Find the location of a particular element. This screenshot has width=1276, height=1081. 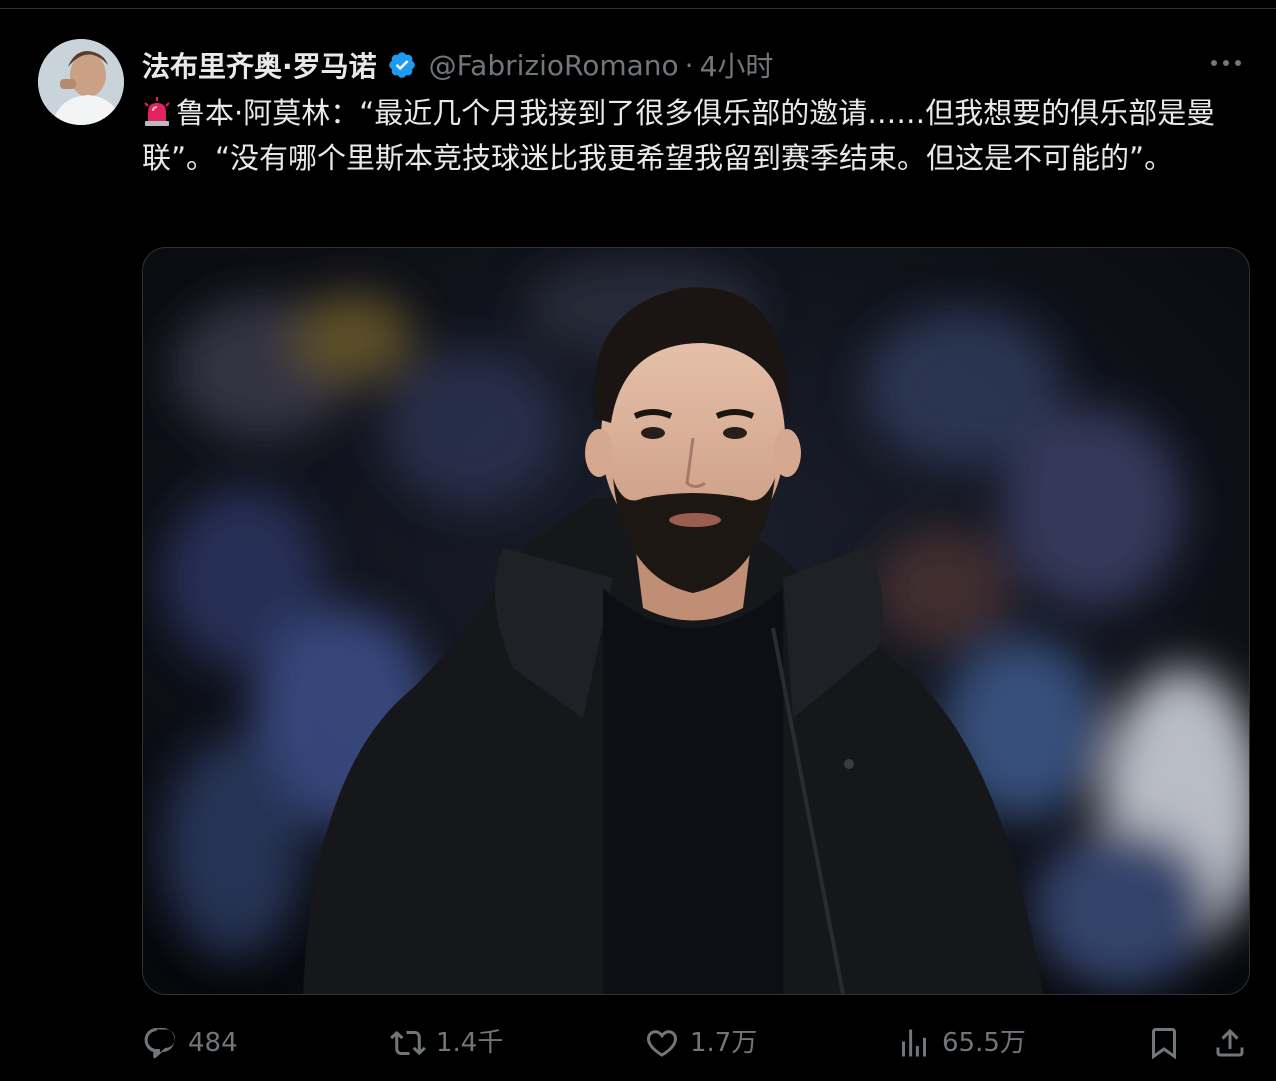

view-count: 65.5万 is located at coordinates (984, 1043).